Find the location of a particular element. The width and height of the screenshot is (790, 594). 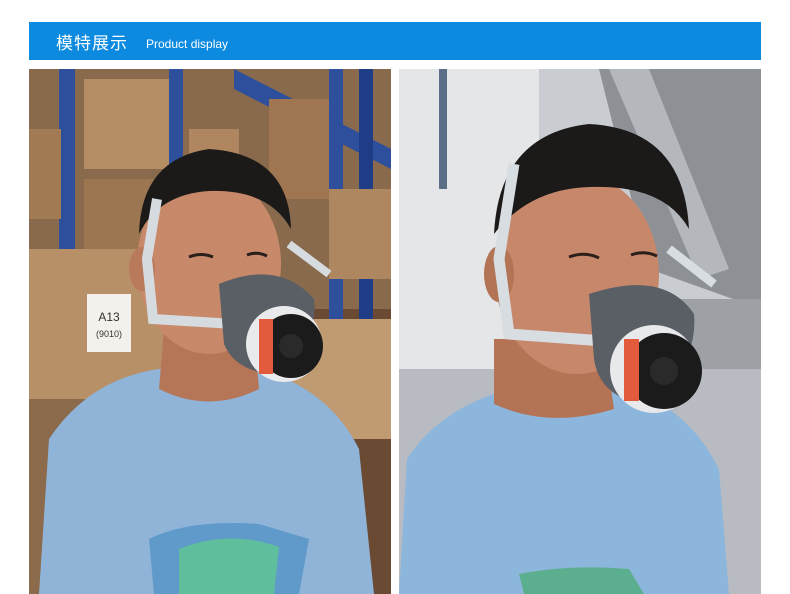

header-title-cn: 模特展示 is located at coordinates (92, 43).